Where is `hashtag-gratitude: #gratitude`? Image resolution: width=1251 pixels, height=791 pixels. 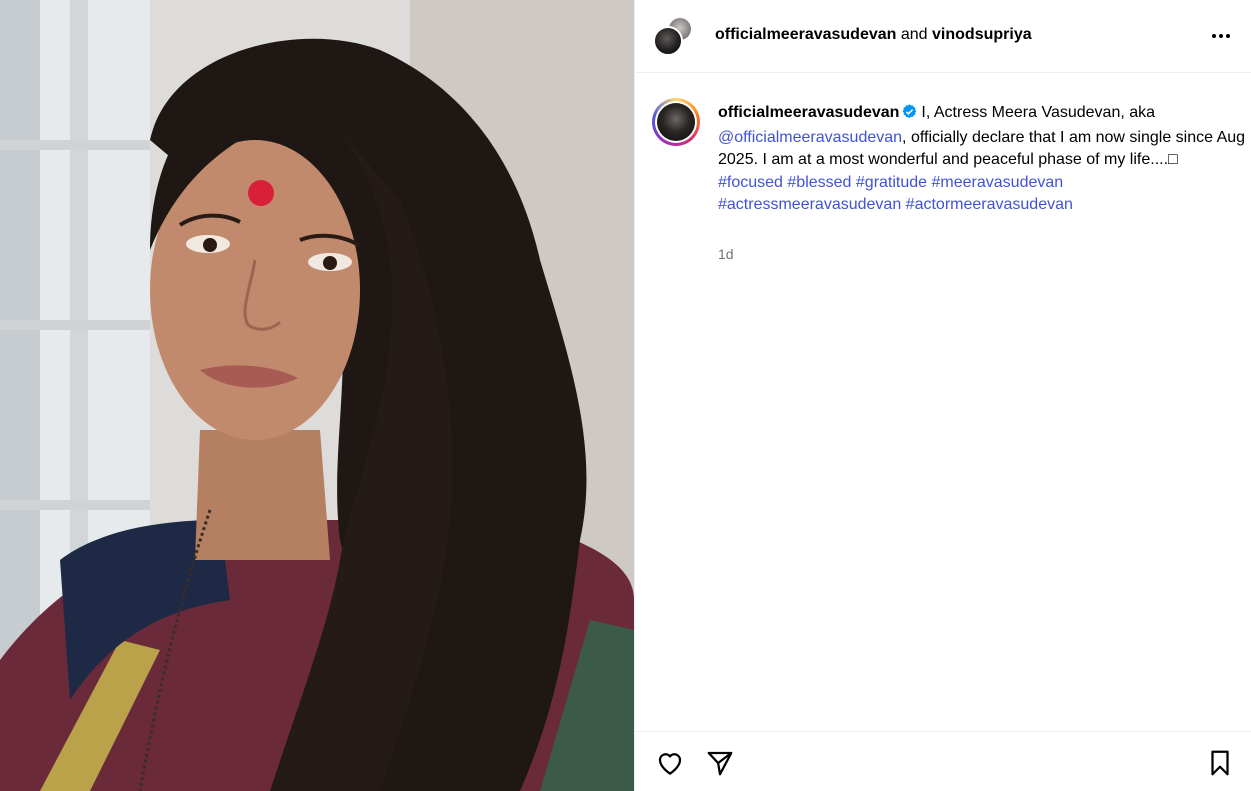
hashtag-gratitude: #gratitude is located at coordinates (891, 182).